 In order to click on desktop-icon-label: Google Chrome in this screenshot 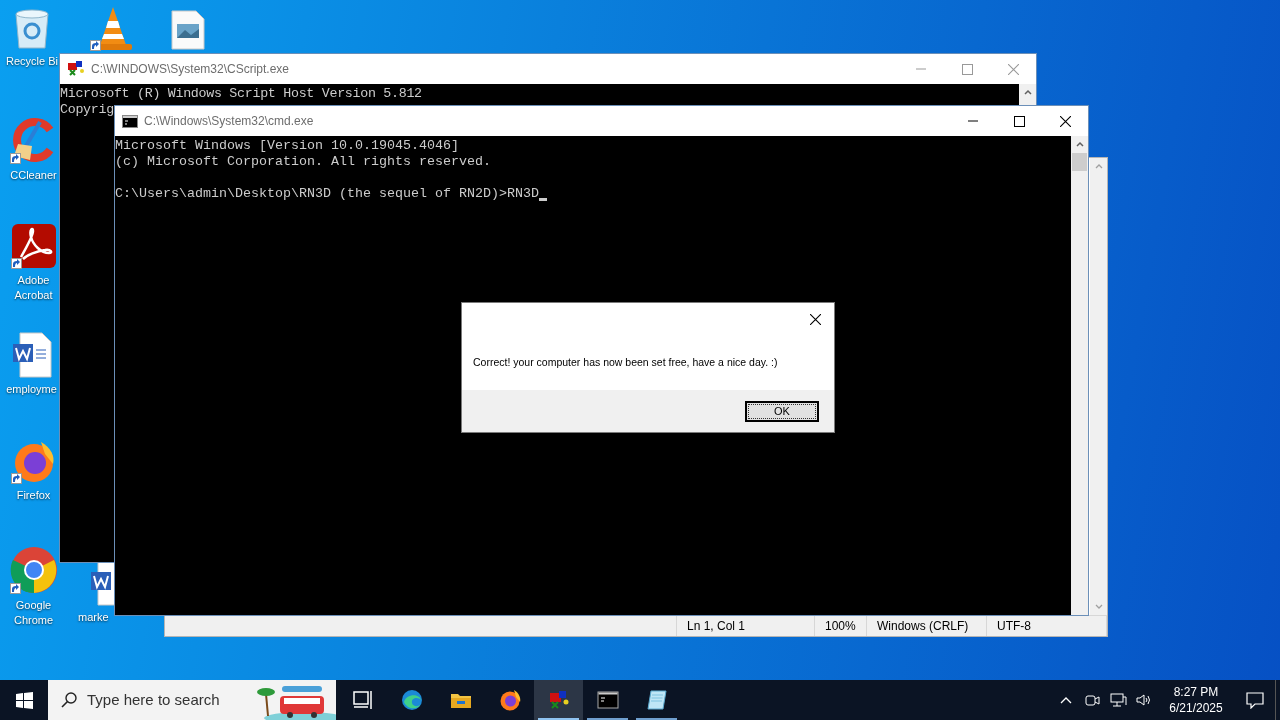, I will do `click(33, 613)`.